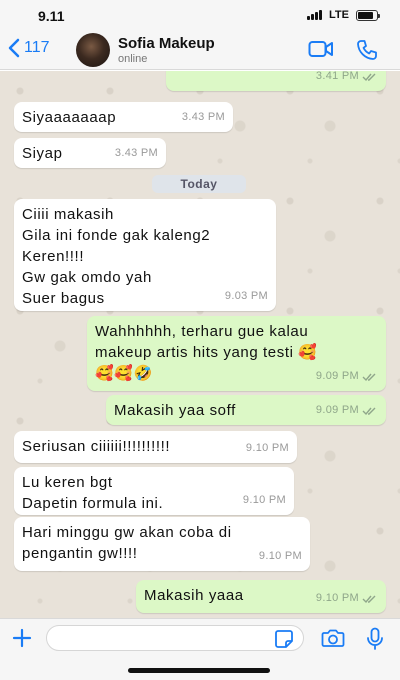 This screenshot has width=400, height=680. I want to click on phone-icon, so click(367, 50).